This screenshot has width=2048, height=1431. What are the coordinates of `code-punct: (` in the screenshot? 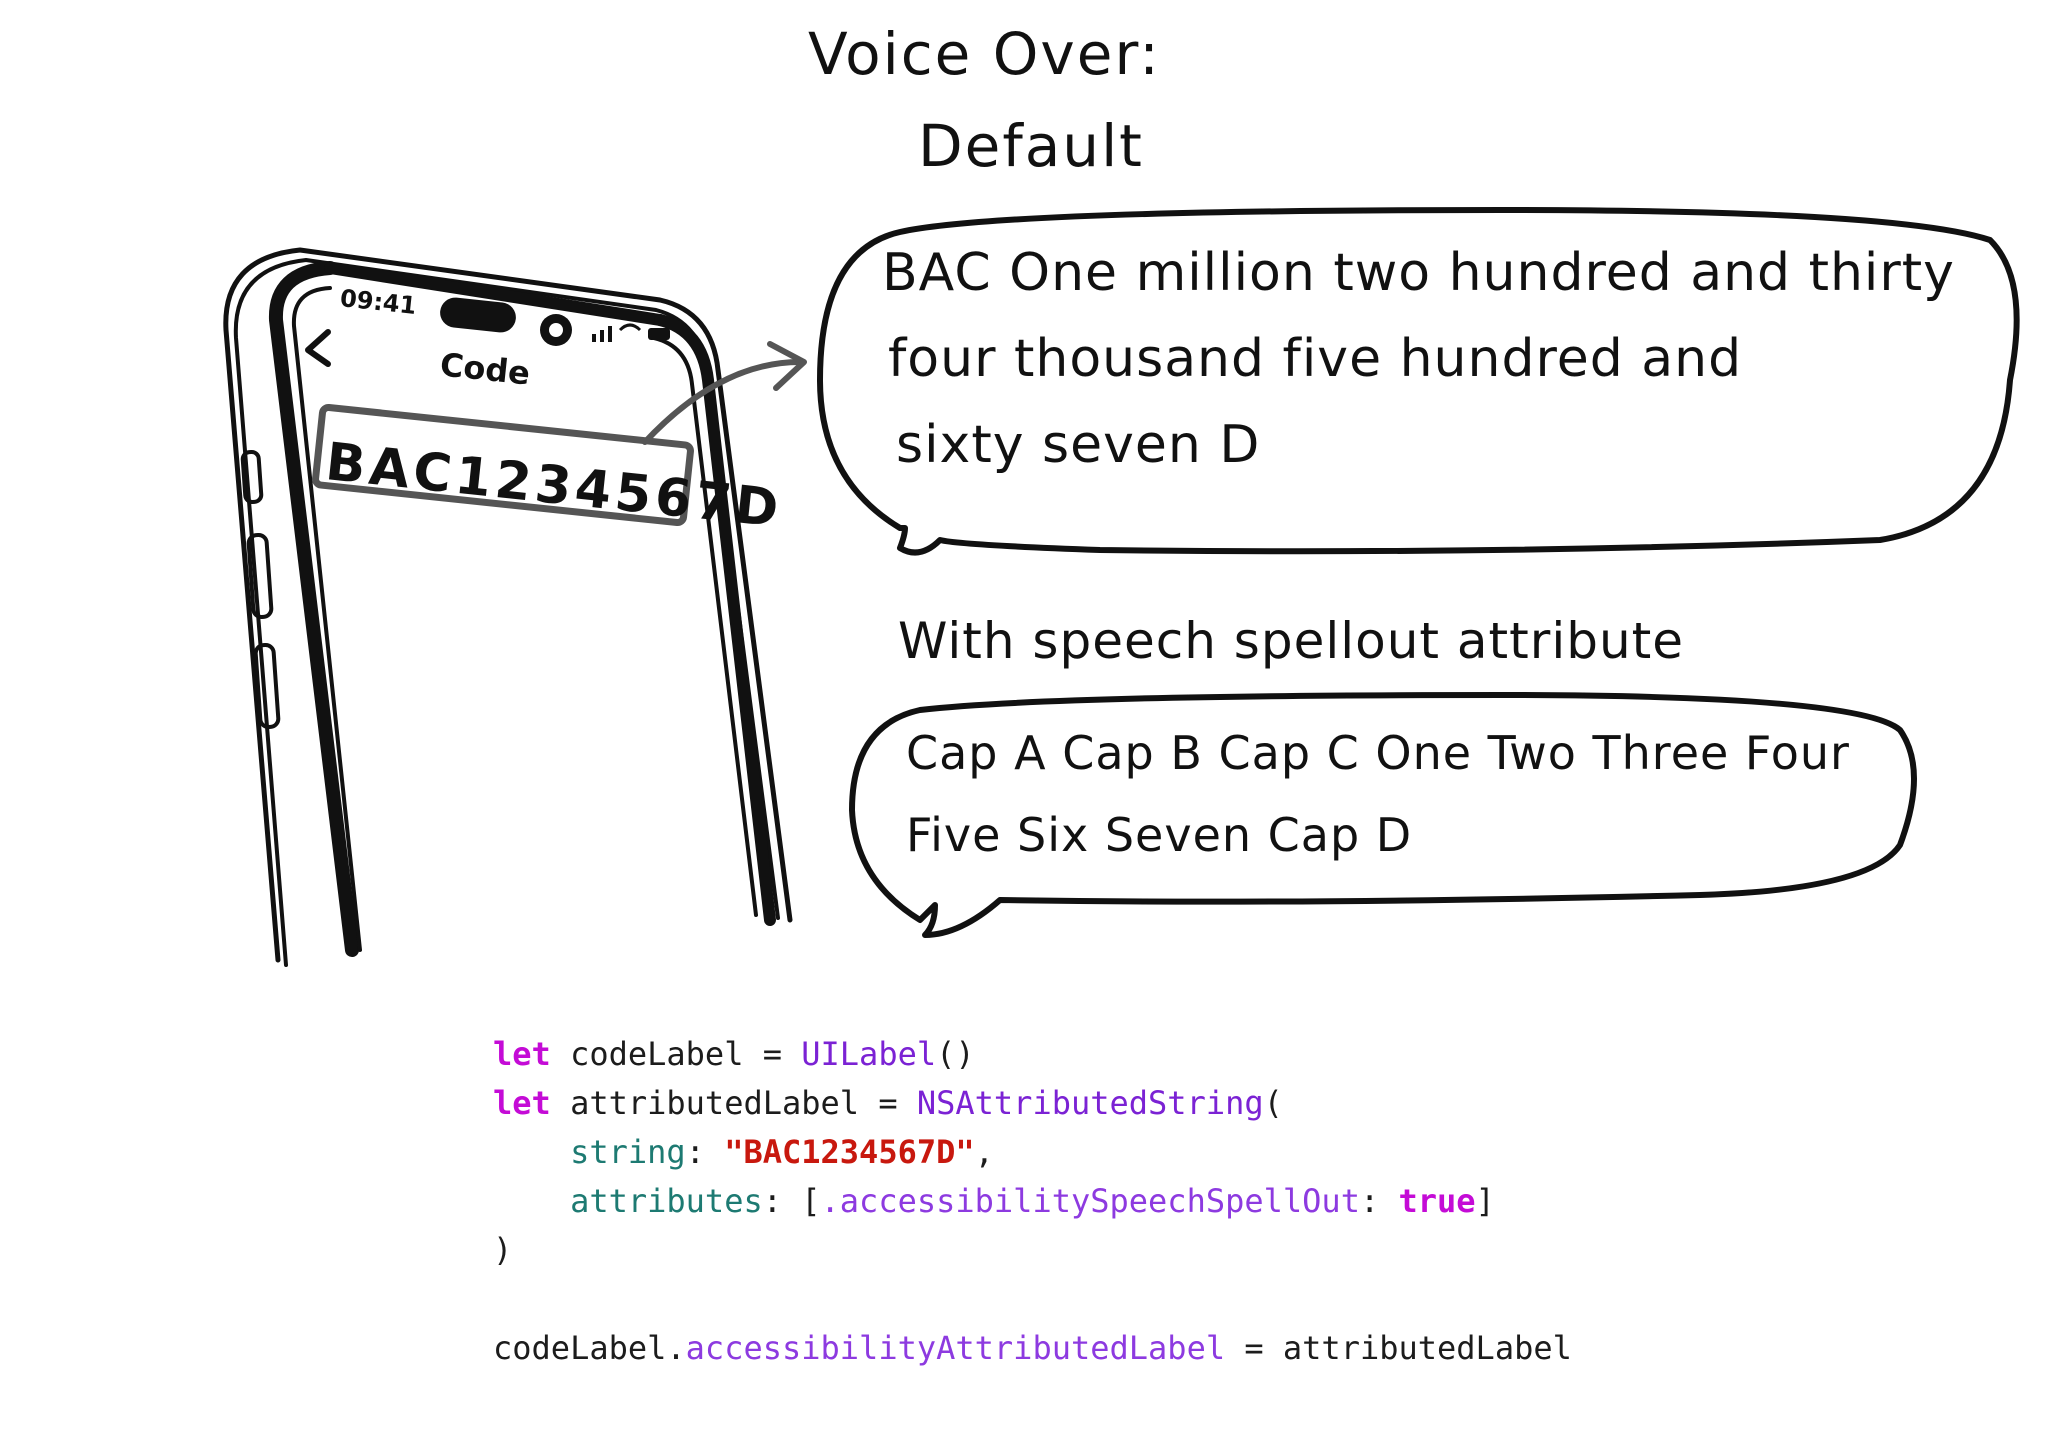 It's located at (1273, 1103).